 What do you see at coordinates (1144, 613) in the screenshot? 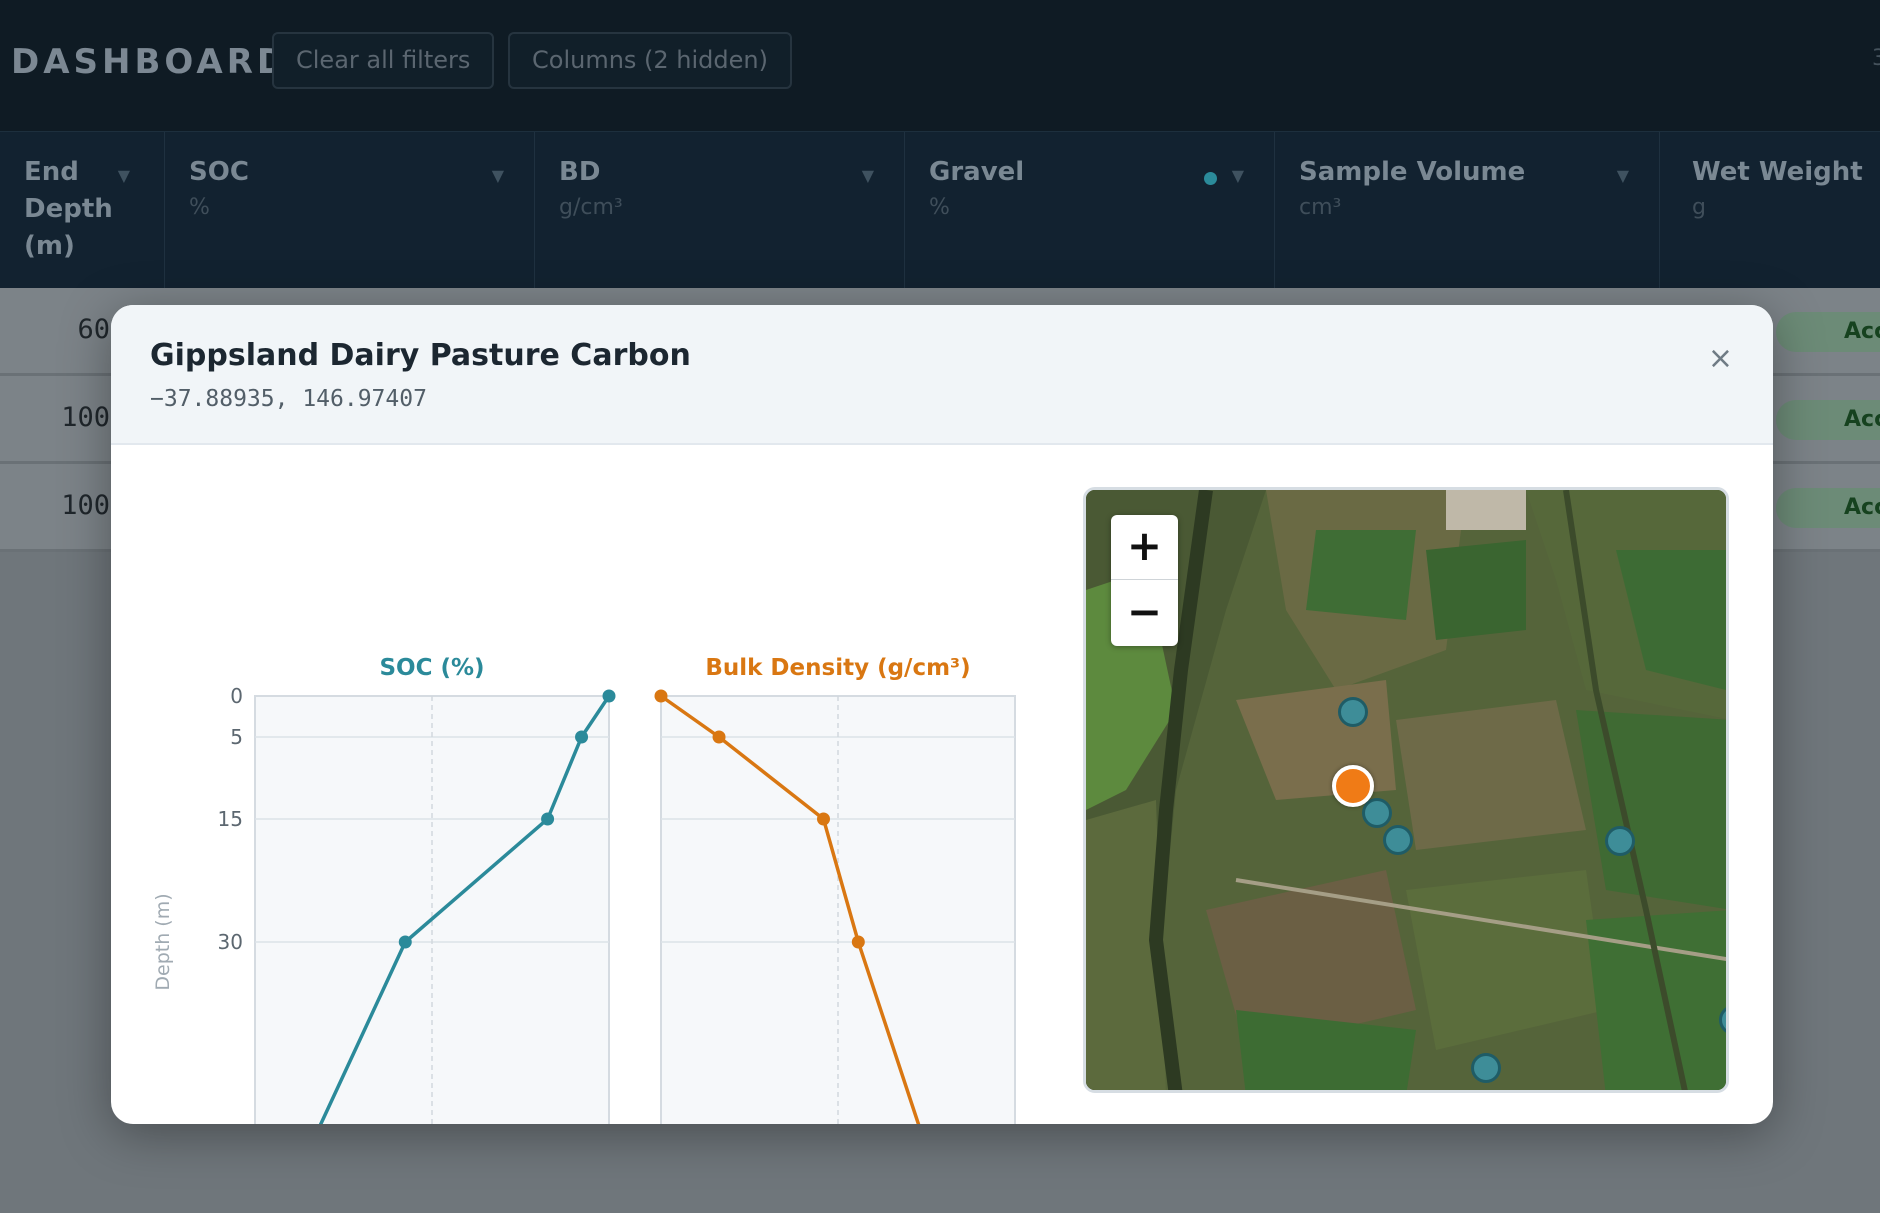
I see `zoom-out-button: −` at bounding box center [1144, 613].